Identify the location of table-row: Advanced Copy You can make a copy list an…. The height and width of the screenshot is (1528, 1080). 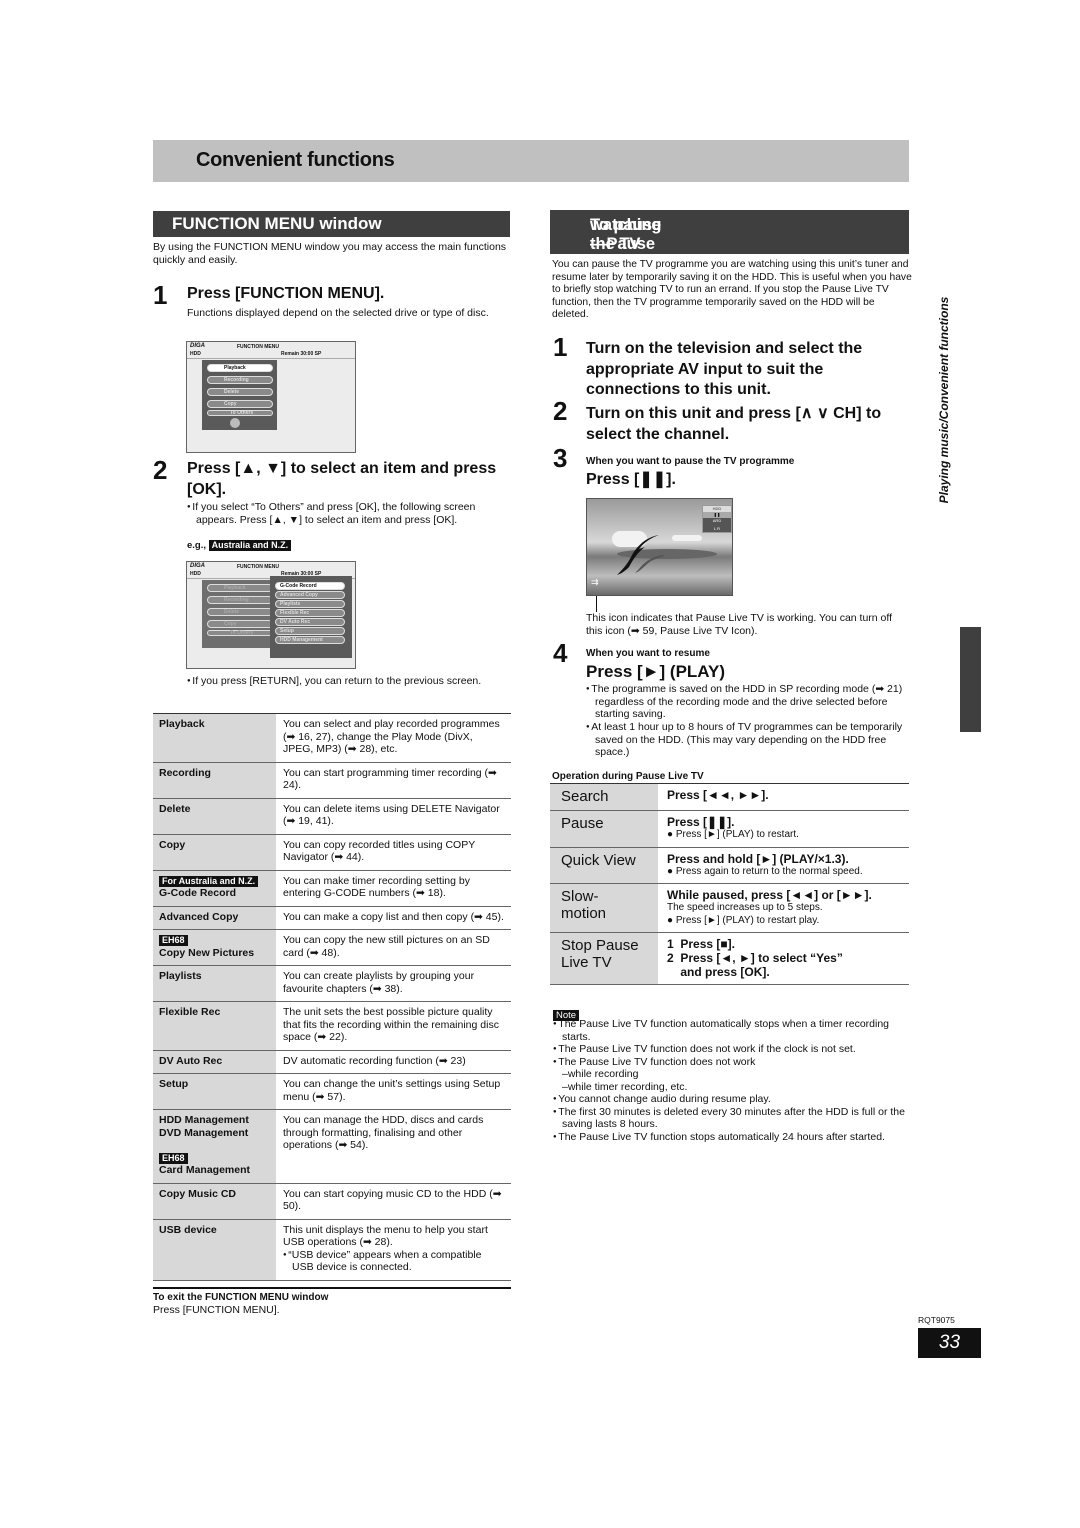
(332, 918).